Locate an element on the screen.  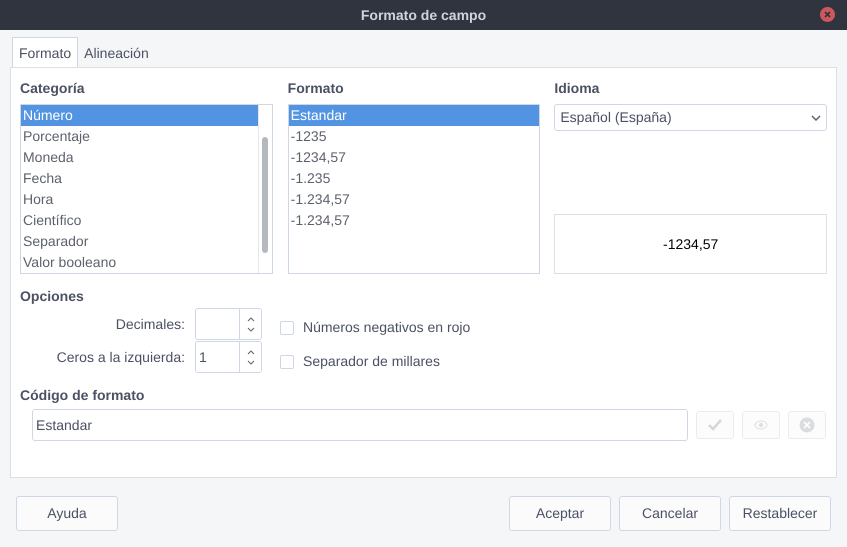
spin-field is located at coordinates (228, 324).